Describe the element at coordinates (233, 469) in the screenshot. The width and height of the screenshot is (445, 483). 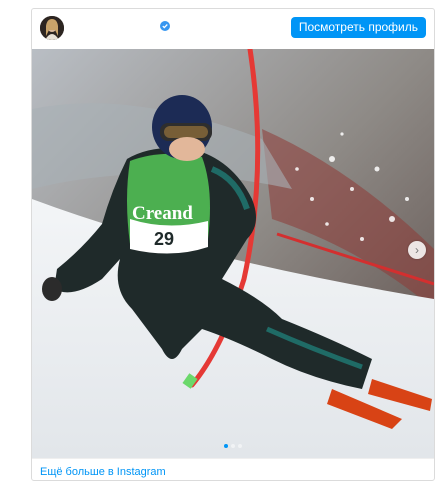
I see `post-footer: Ещё больше в Instagram` at that location.